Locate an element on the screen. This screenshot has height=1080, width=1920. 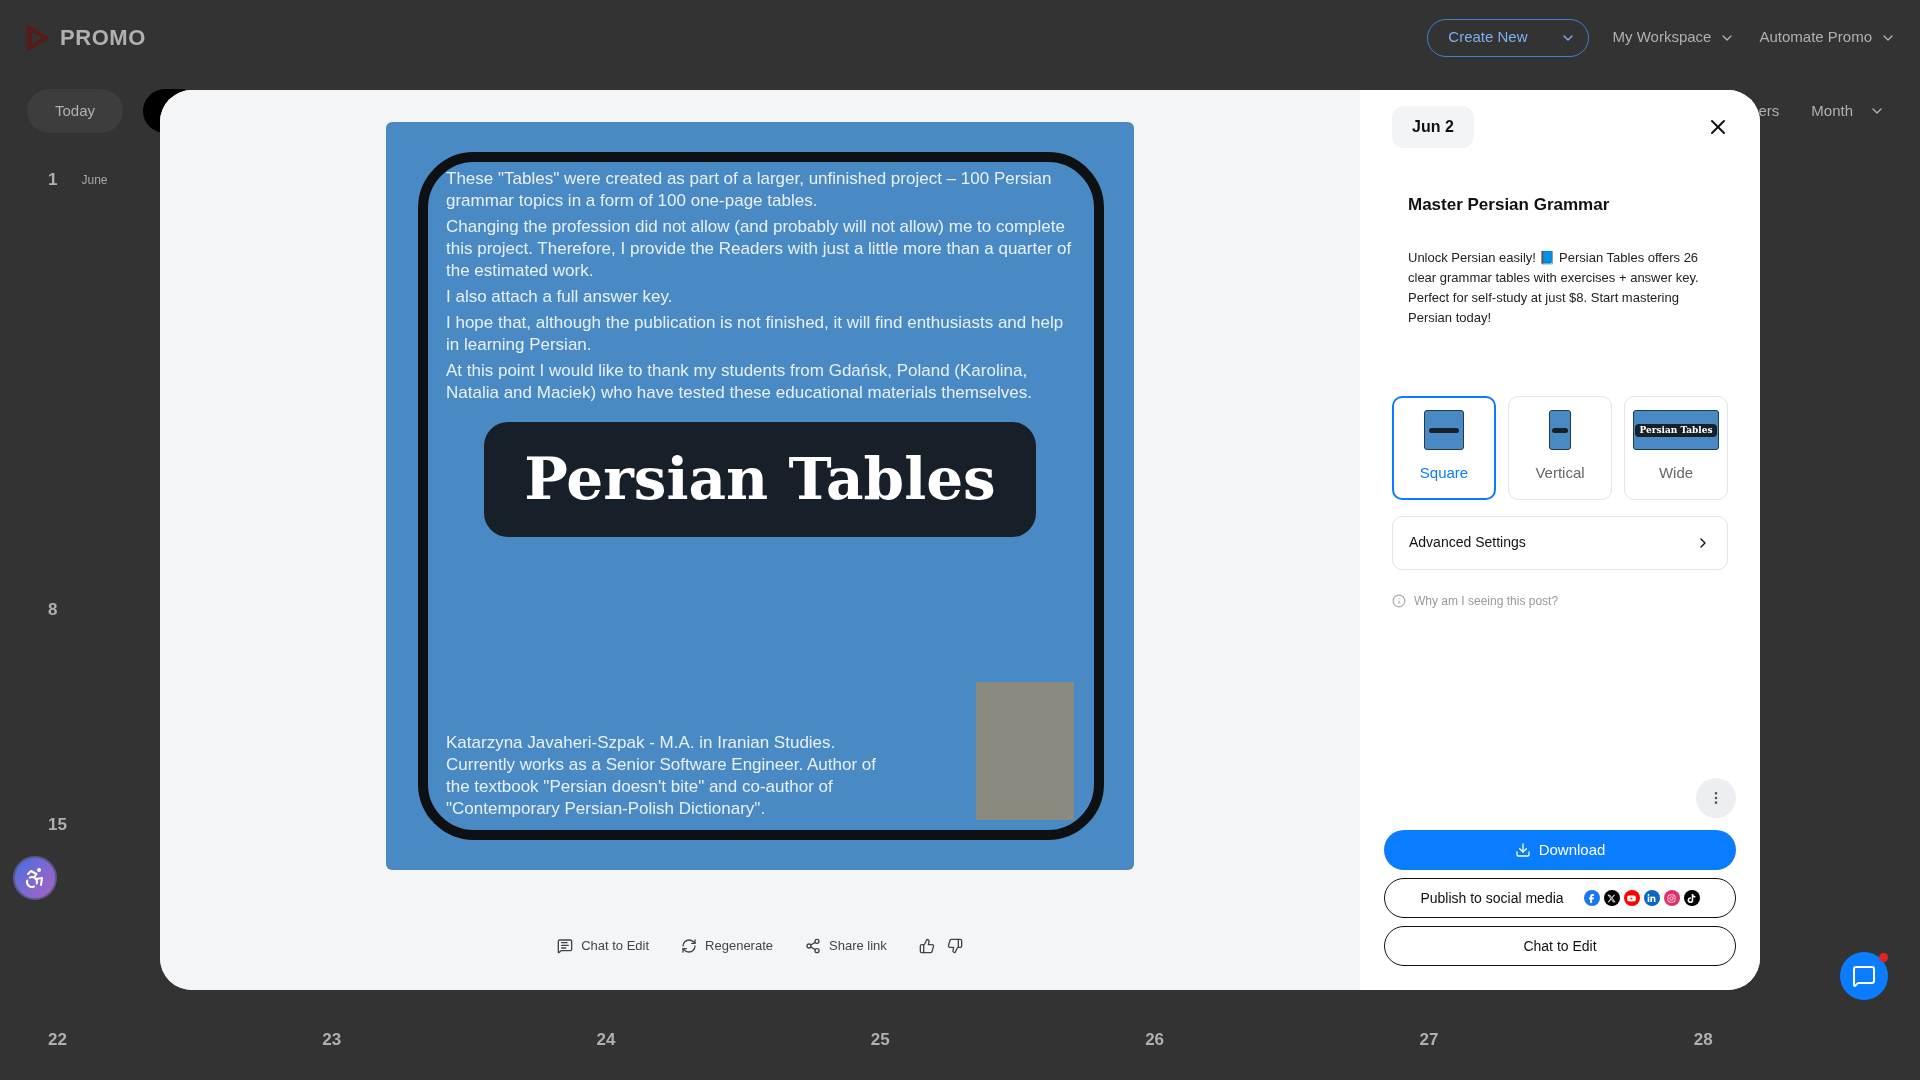
day-number: 25 is located at coordinates (880, 1040).